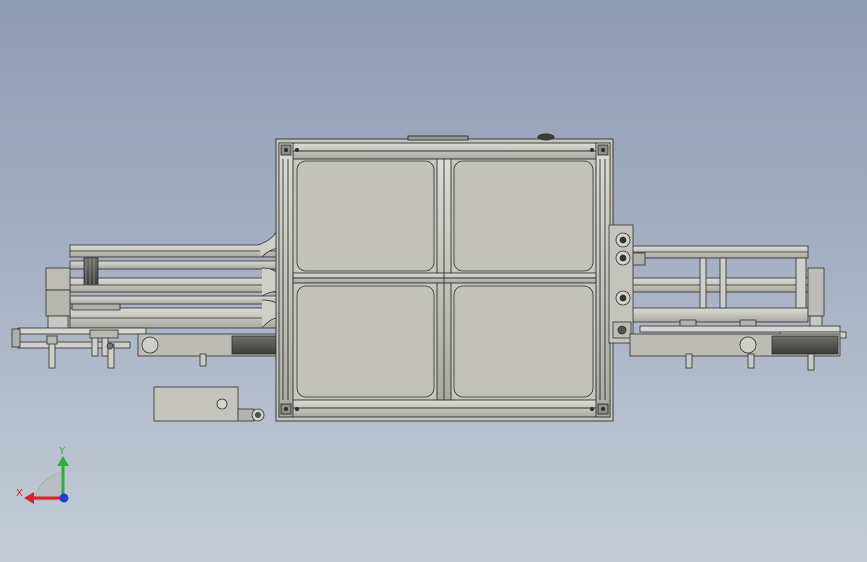 This screenshot has height=562, width=867. I want to click on panel-bottom-right, so click(523, 341).